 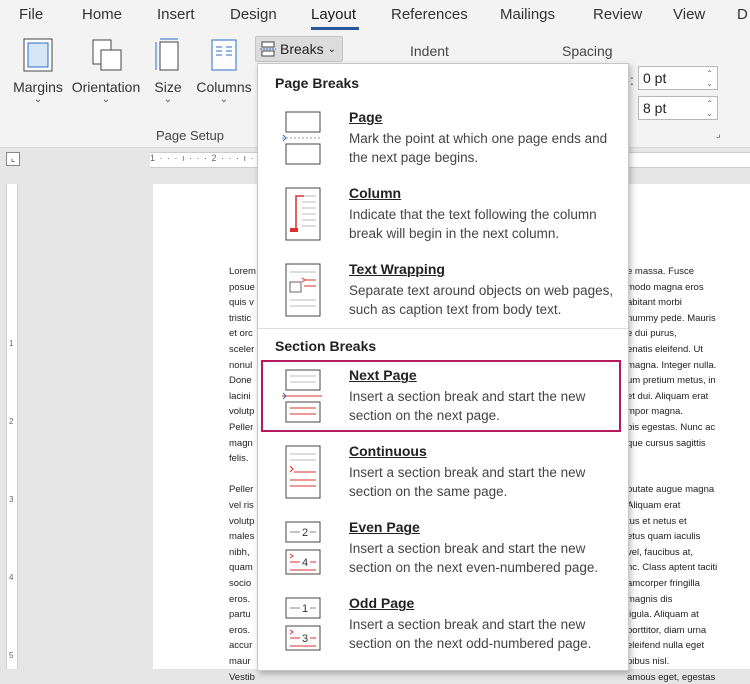 What do you see at coordinates (240, 661) in the screenshot?
I see `document-text-line: maur` at bounding box center [240, 661].